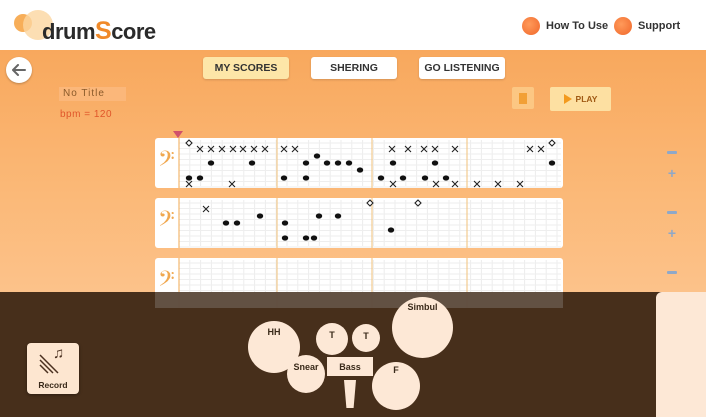 Image resolution: width=706 pixels, height=417 pixels. Describe the element at coordinates (353, 25) in the screenshot. I see `app-header: drumScore How To Use Support` at that location.